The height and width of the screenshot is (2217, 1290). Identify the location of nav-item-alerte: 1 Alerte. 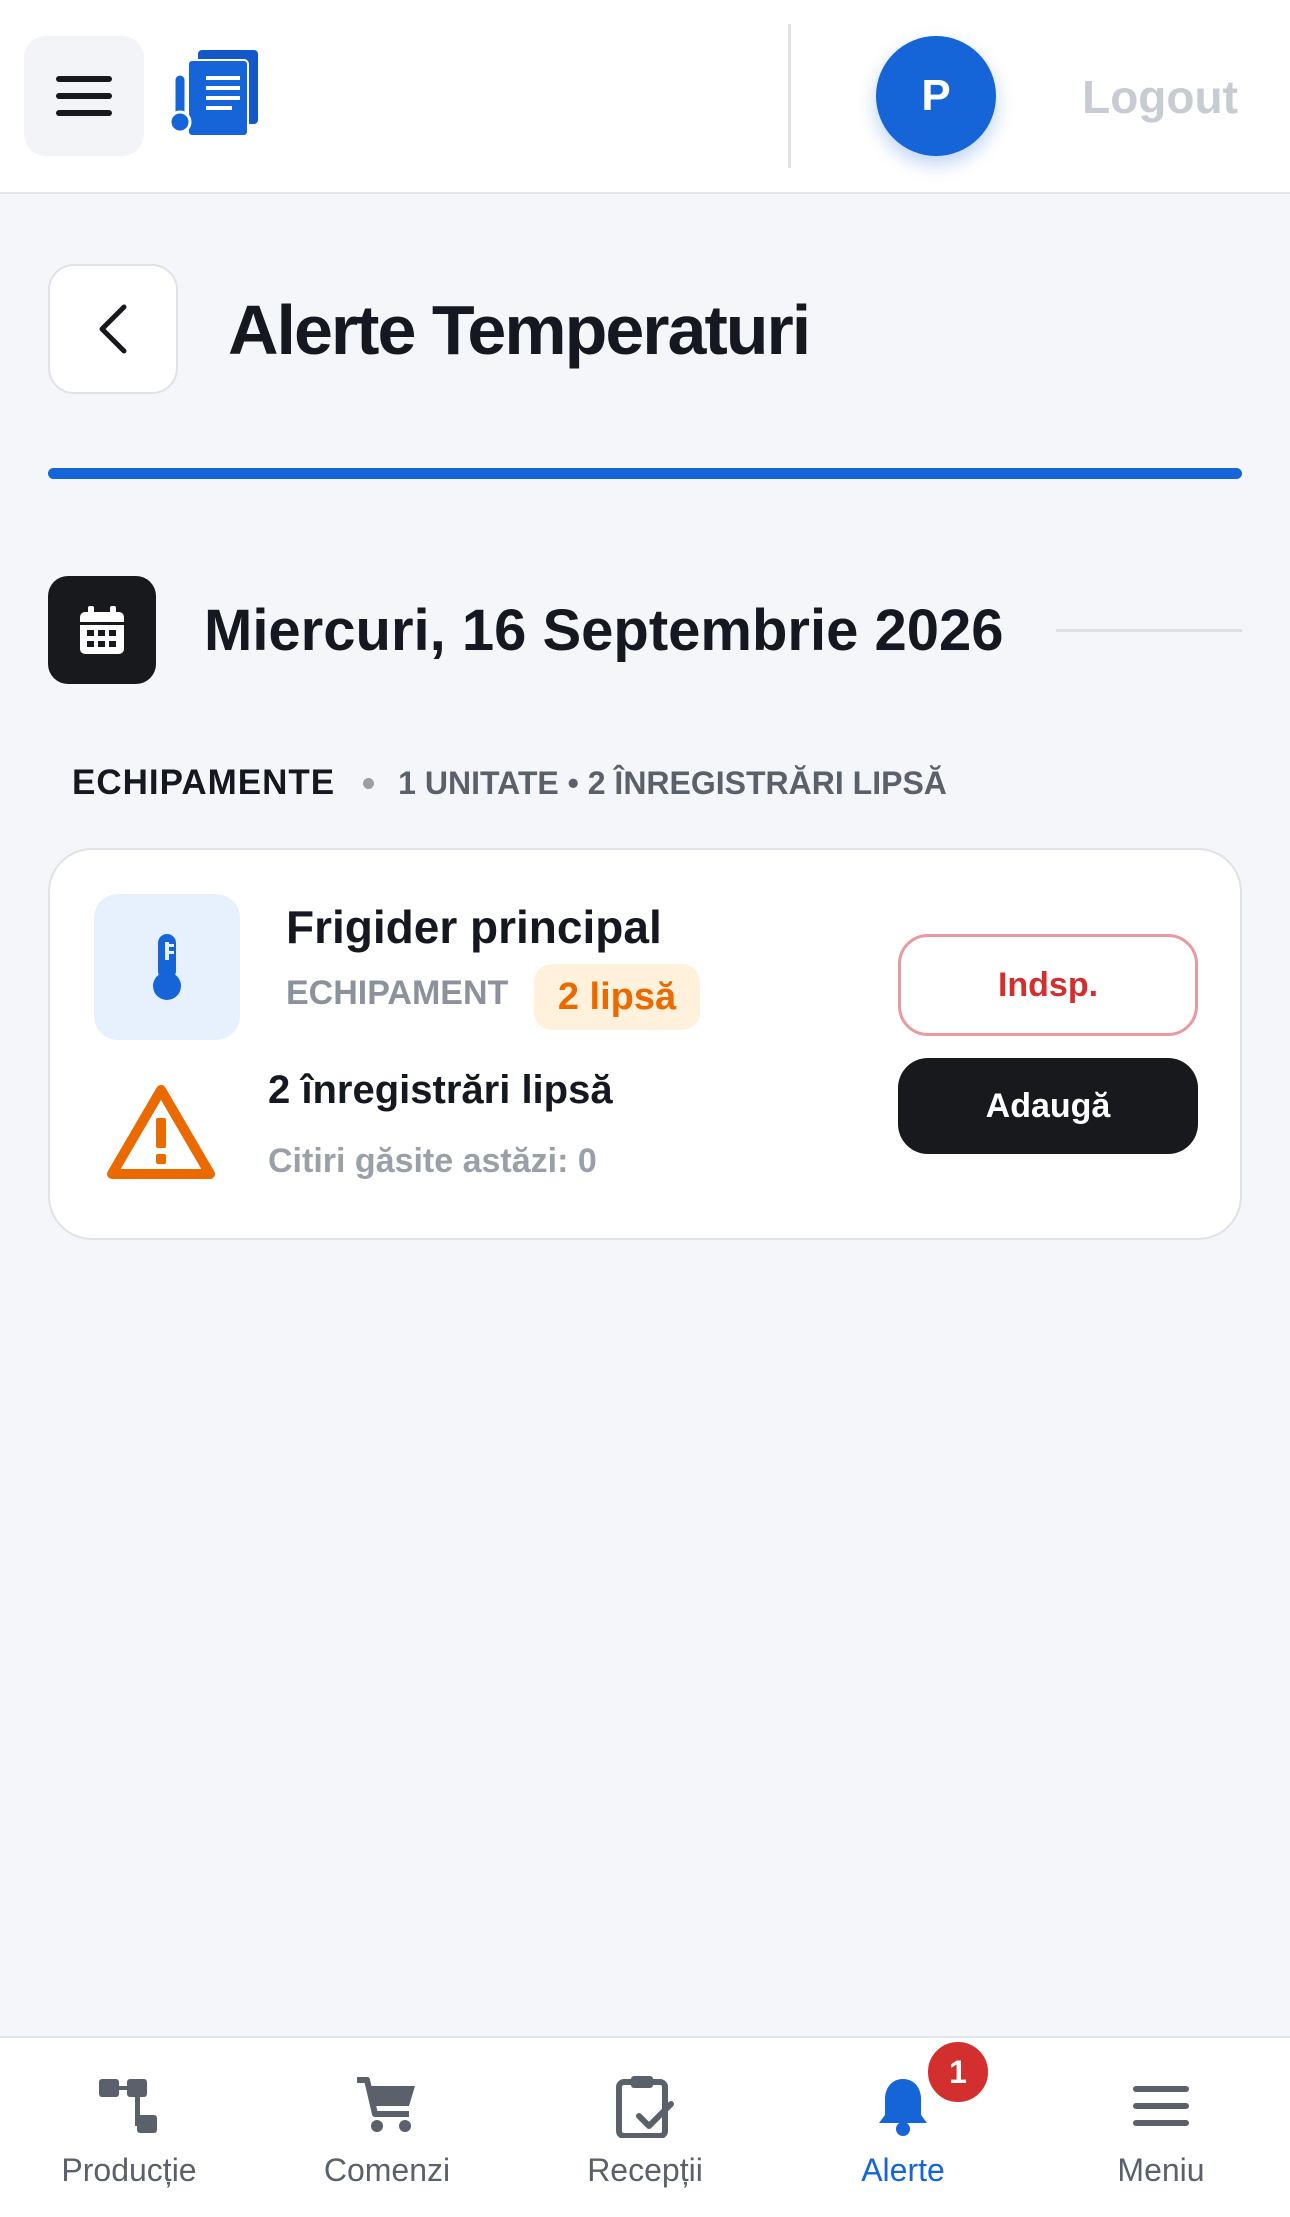
(903, 2127).